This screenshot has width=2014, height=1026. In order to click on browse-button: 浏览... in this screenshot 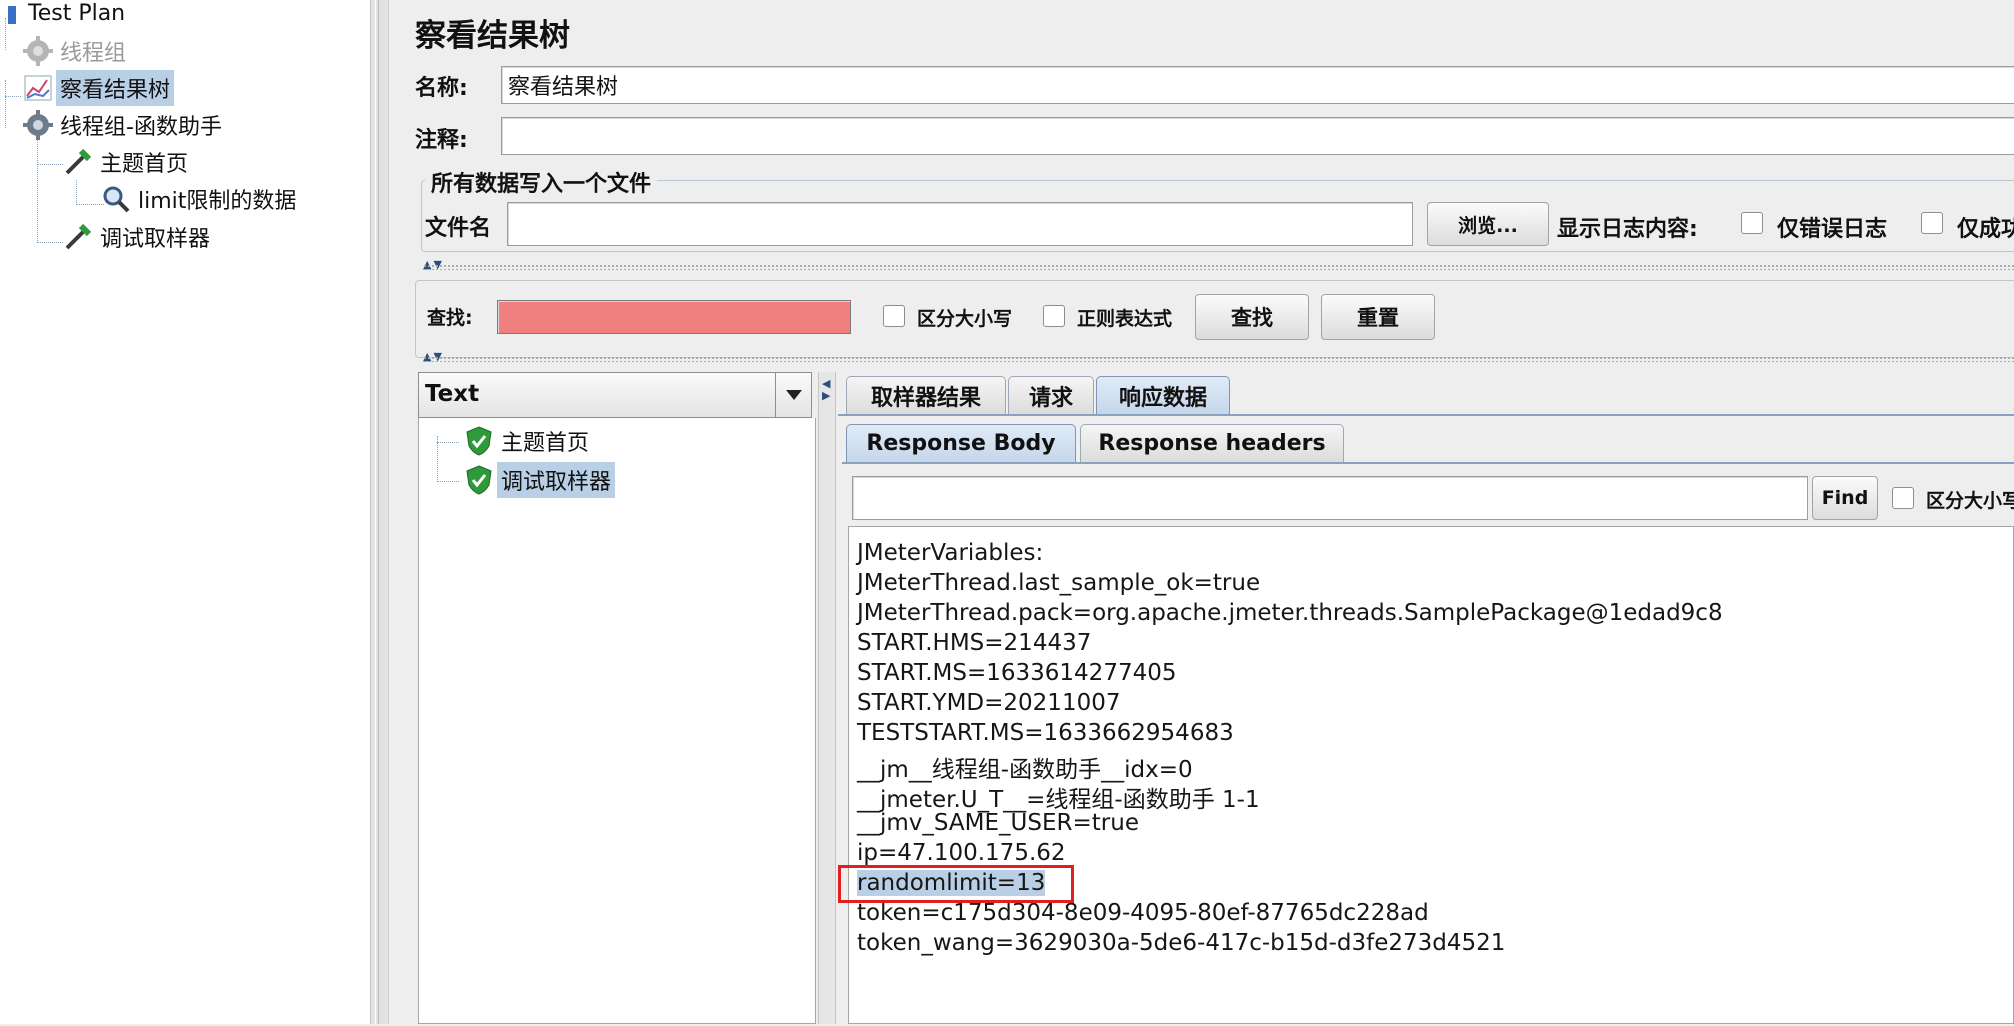, I will do `click(1488, 224)`.